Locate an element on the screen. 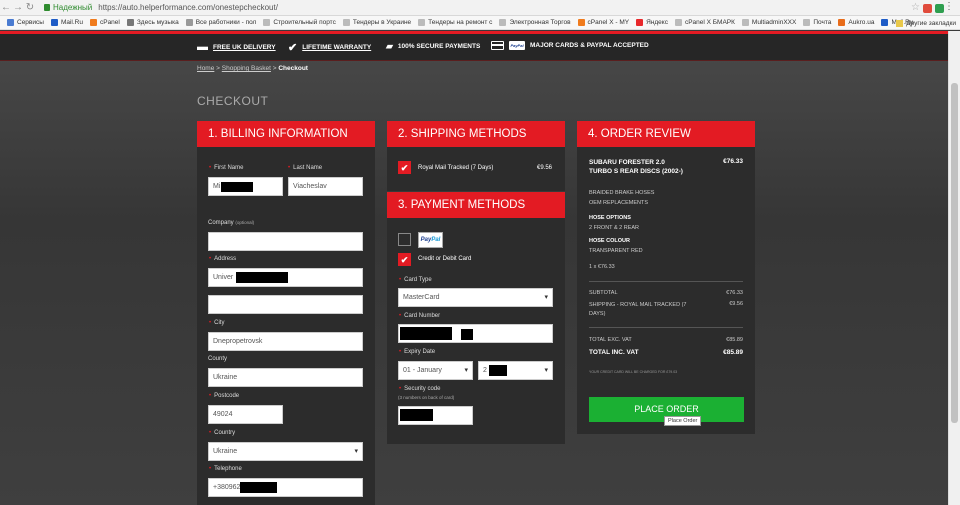 The image size is (960, 505). product-desc-2: OEM REPLACEMENTS is located at coordinates (618, 203).